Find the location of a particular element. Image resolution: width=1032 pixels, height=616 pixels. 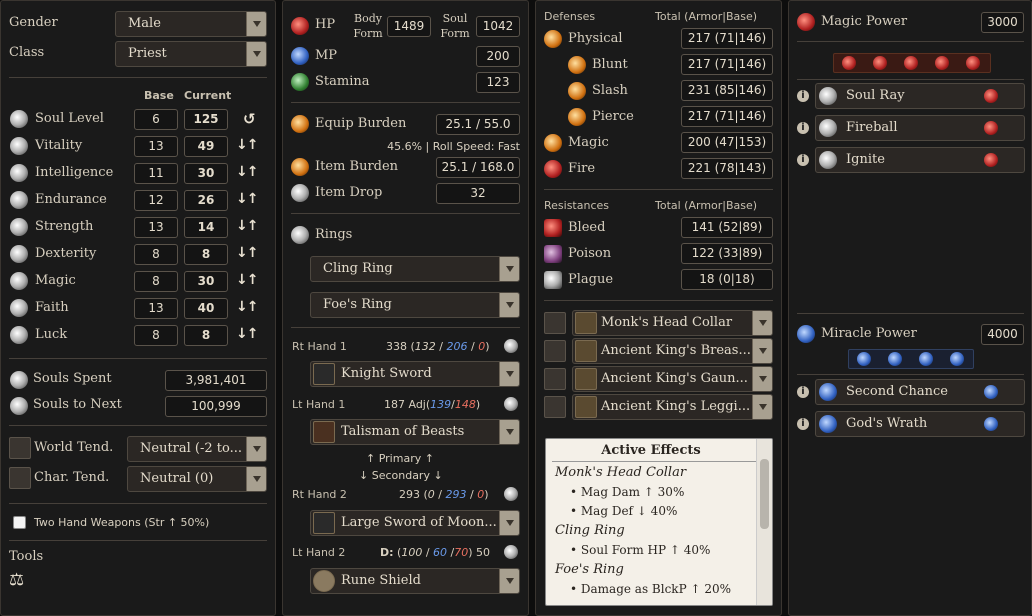

lh2-weapon-select: Rune Shield is located at coordinates (415, 581).